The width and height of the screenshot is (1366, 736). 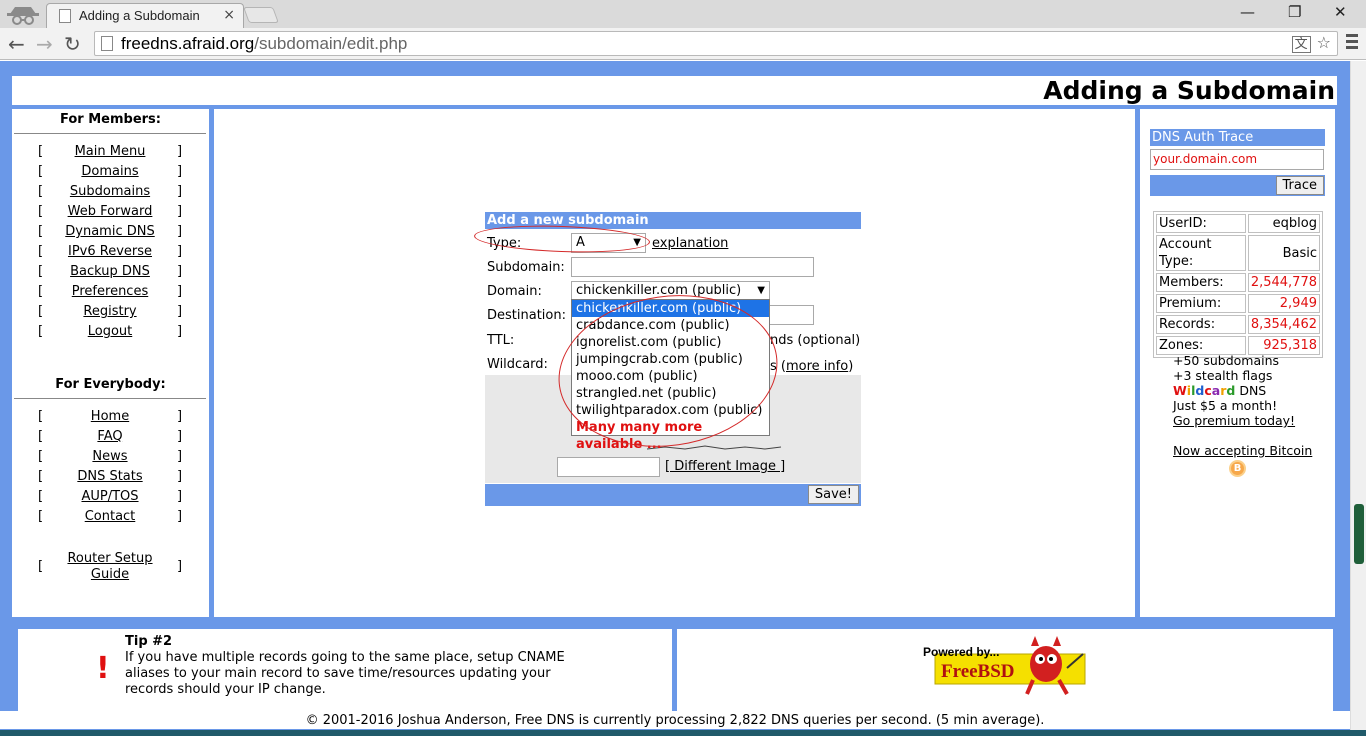 I want to click on sidebar-item-subdomains: [Subdomains], so click(x=110, y=193).